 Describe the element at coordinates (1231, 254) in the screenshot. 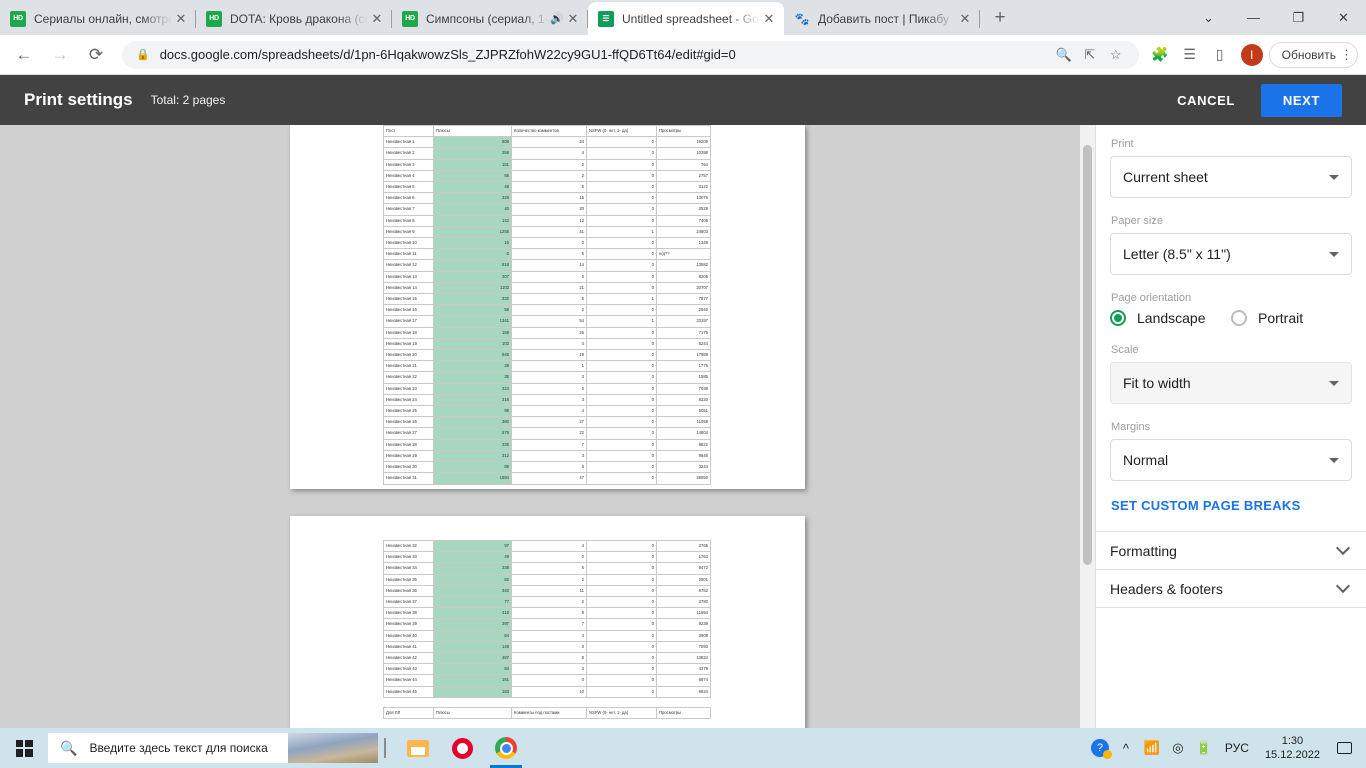

I see `paper-size-select: Letter (8.5" x 11")` at that location.